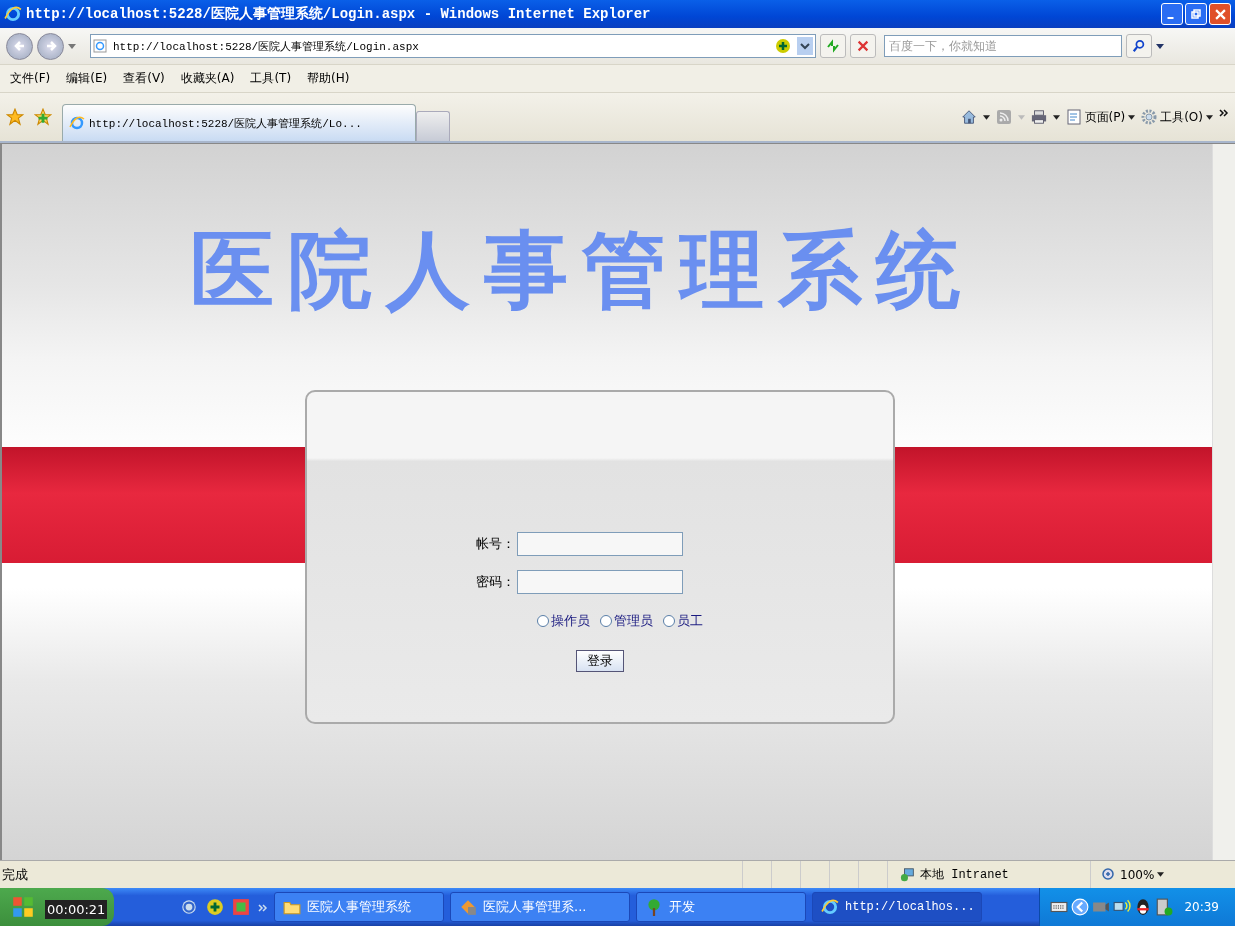  Describe the element at coordinates (633, 621) in the screenshot. I see `radio-label: 管理员` at that location.